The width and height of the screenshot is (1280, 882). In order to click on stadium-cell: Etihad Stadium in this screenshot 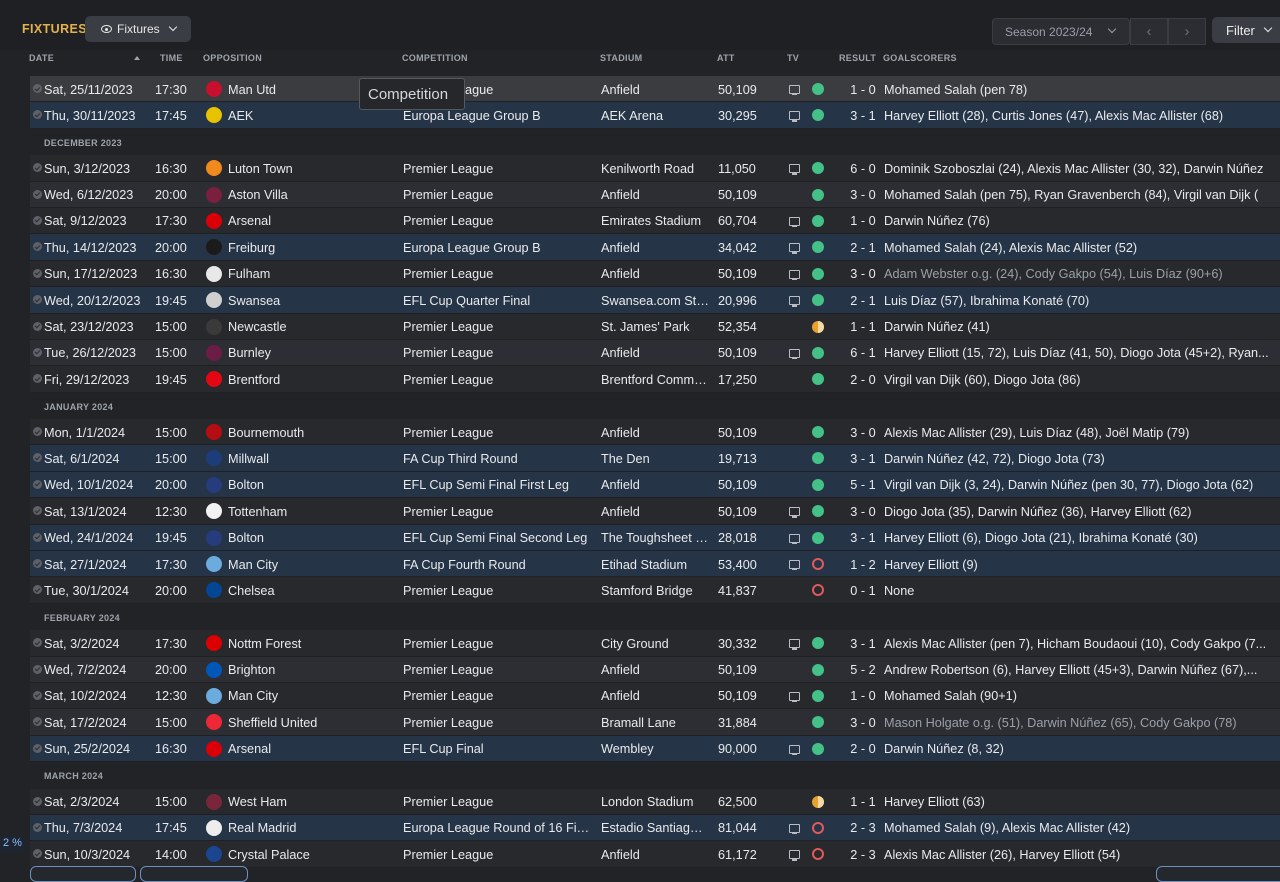, I will do `click(655, 565)`.